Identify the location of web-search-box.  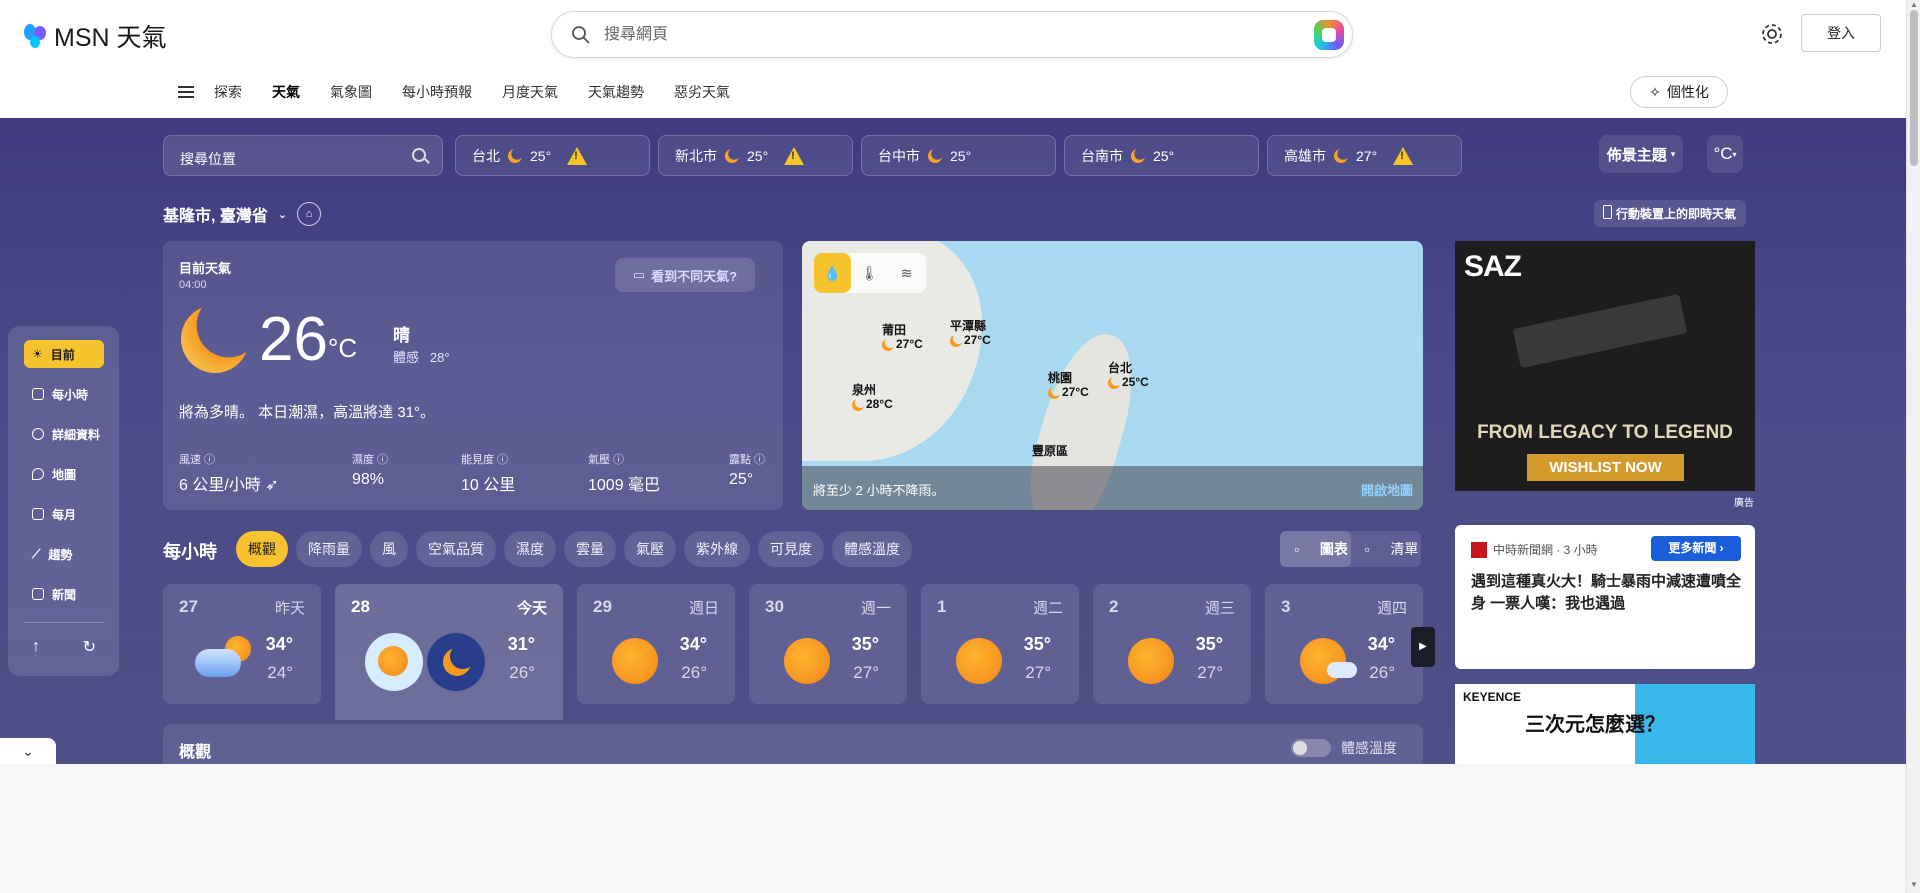
(952, 34).